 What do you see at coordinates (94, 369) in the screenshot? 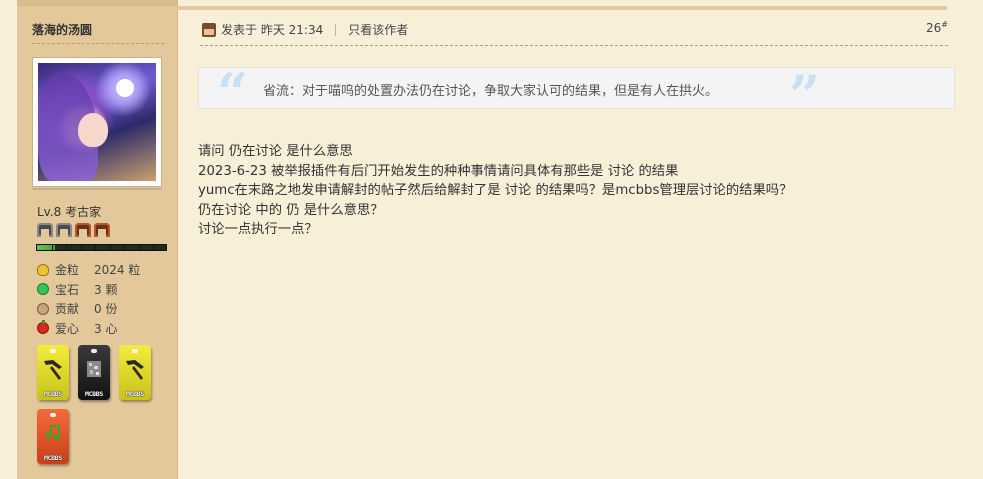
I see `ore-icon` at bounding box center [94, 369].